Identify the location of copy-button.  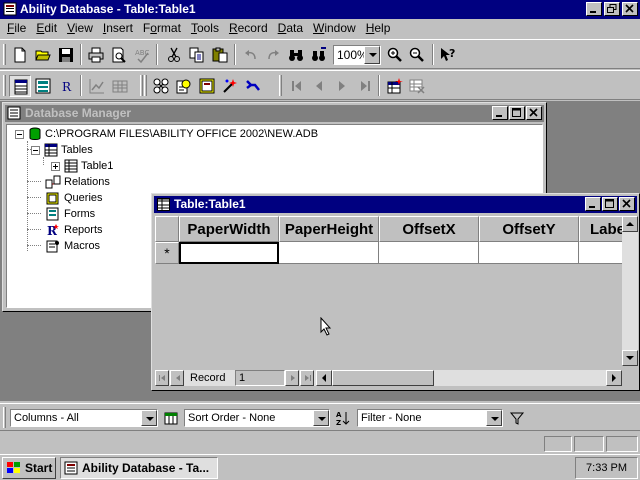
(197, 55).